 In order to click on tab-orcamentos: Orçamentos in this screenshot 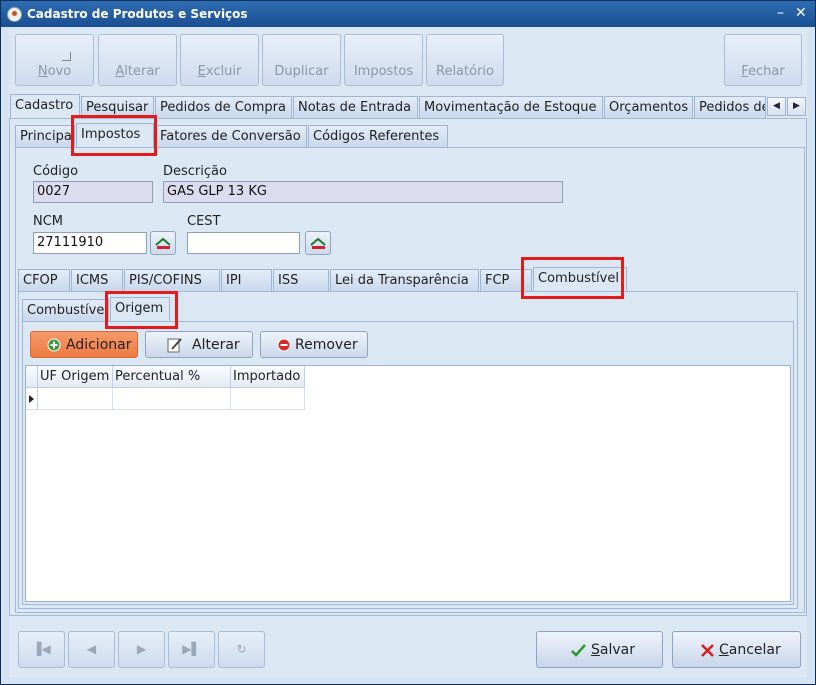, I will do `click(648, 107)`.